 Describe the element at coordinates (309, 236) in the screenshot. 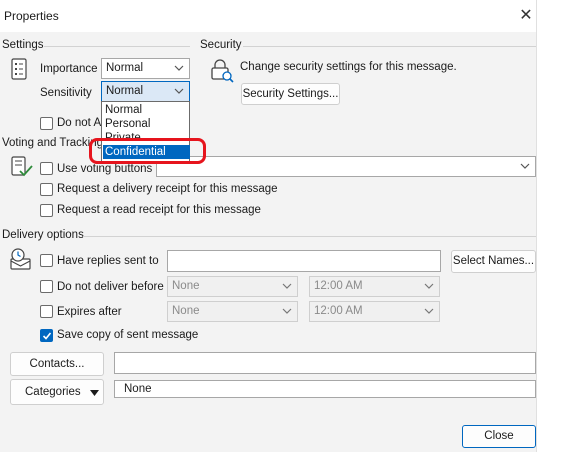

I see `delivery-divider` at that location.